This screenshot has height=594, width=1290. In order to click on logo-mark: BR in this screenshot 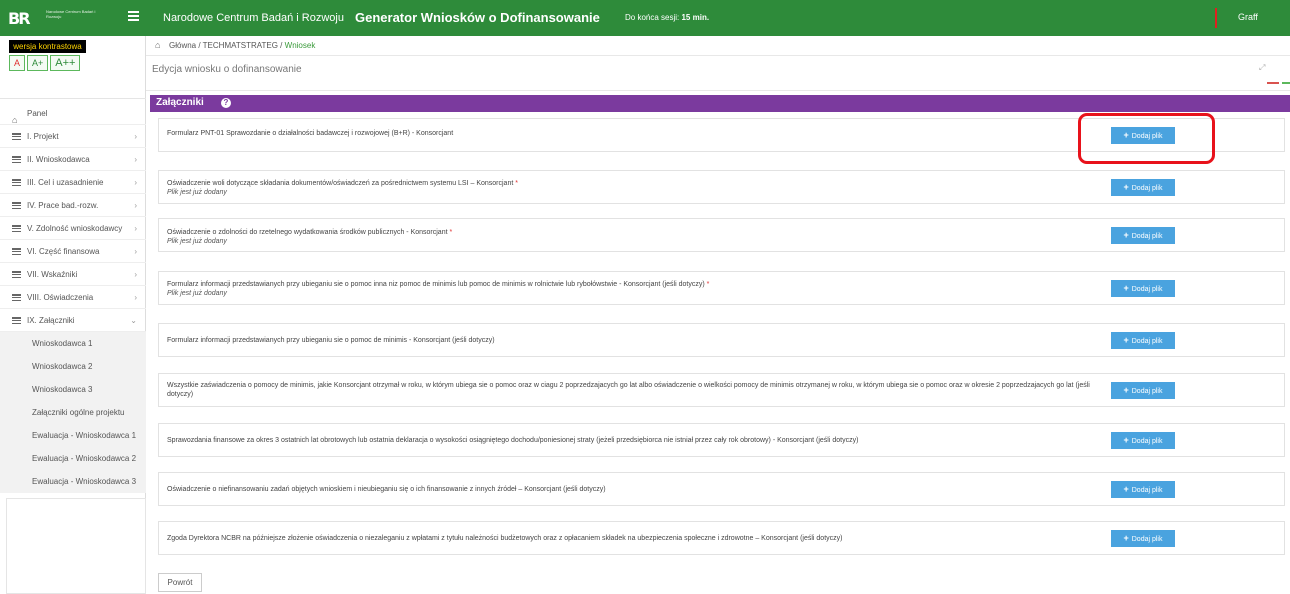, I will do `click(19, 18)`.